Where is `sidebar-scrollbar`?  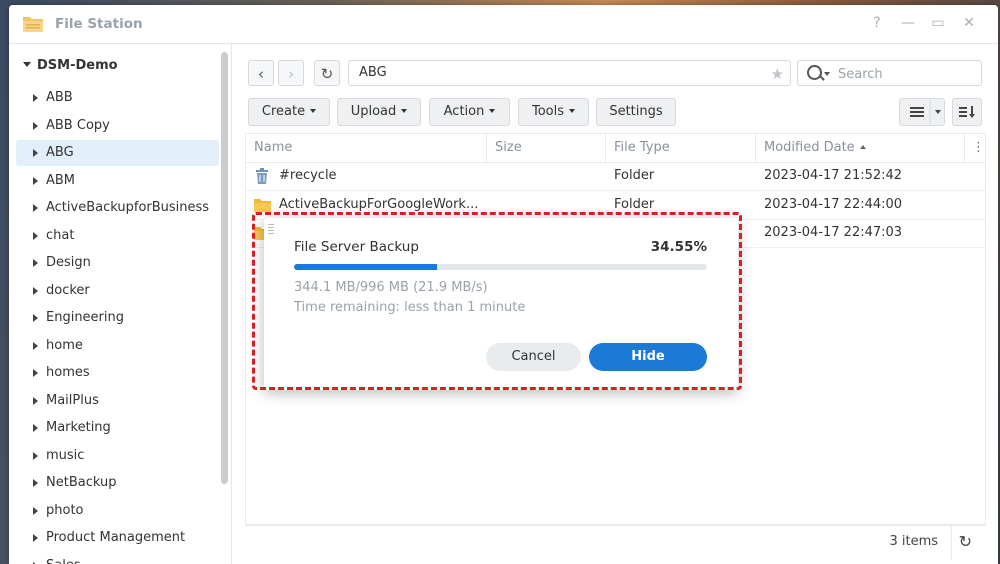
sidebar-scrollbar is located at coordinates (224, 268).